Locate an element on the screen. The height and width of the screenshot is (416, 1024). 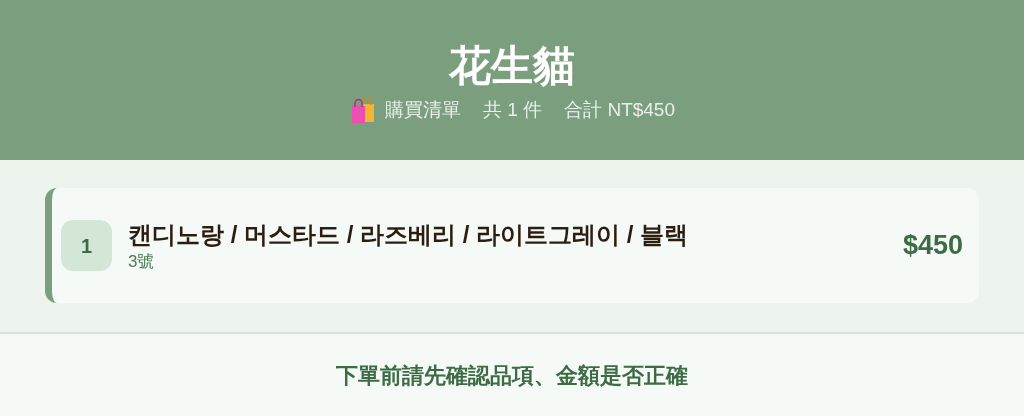
store-title: 花生貓 is located at coordinates (512, 65).